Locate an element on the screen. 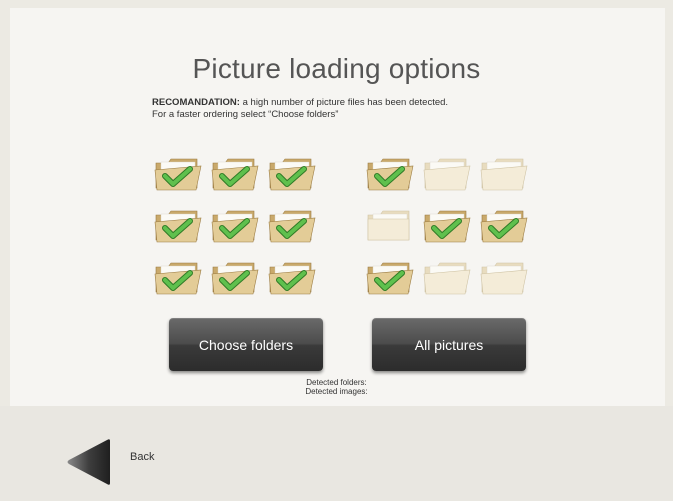  folder-grid-left is located at coordinates (235, 226).